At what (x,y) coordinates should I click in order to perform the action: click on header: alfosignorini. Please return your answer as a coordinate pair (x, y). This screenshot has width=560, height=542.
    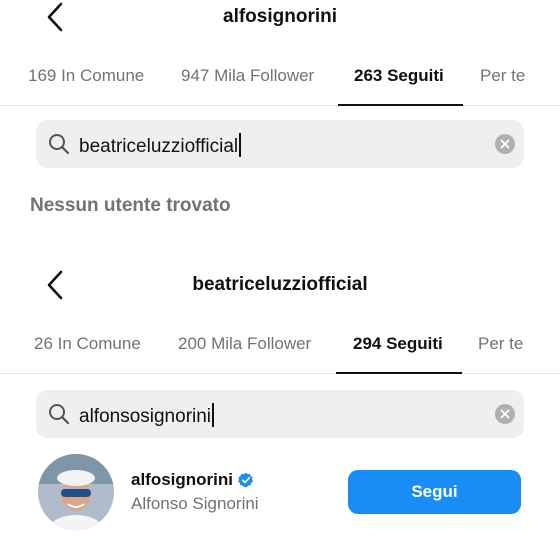
    Looking at the image, I should click on (280, 18).